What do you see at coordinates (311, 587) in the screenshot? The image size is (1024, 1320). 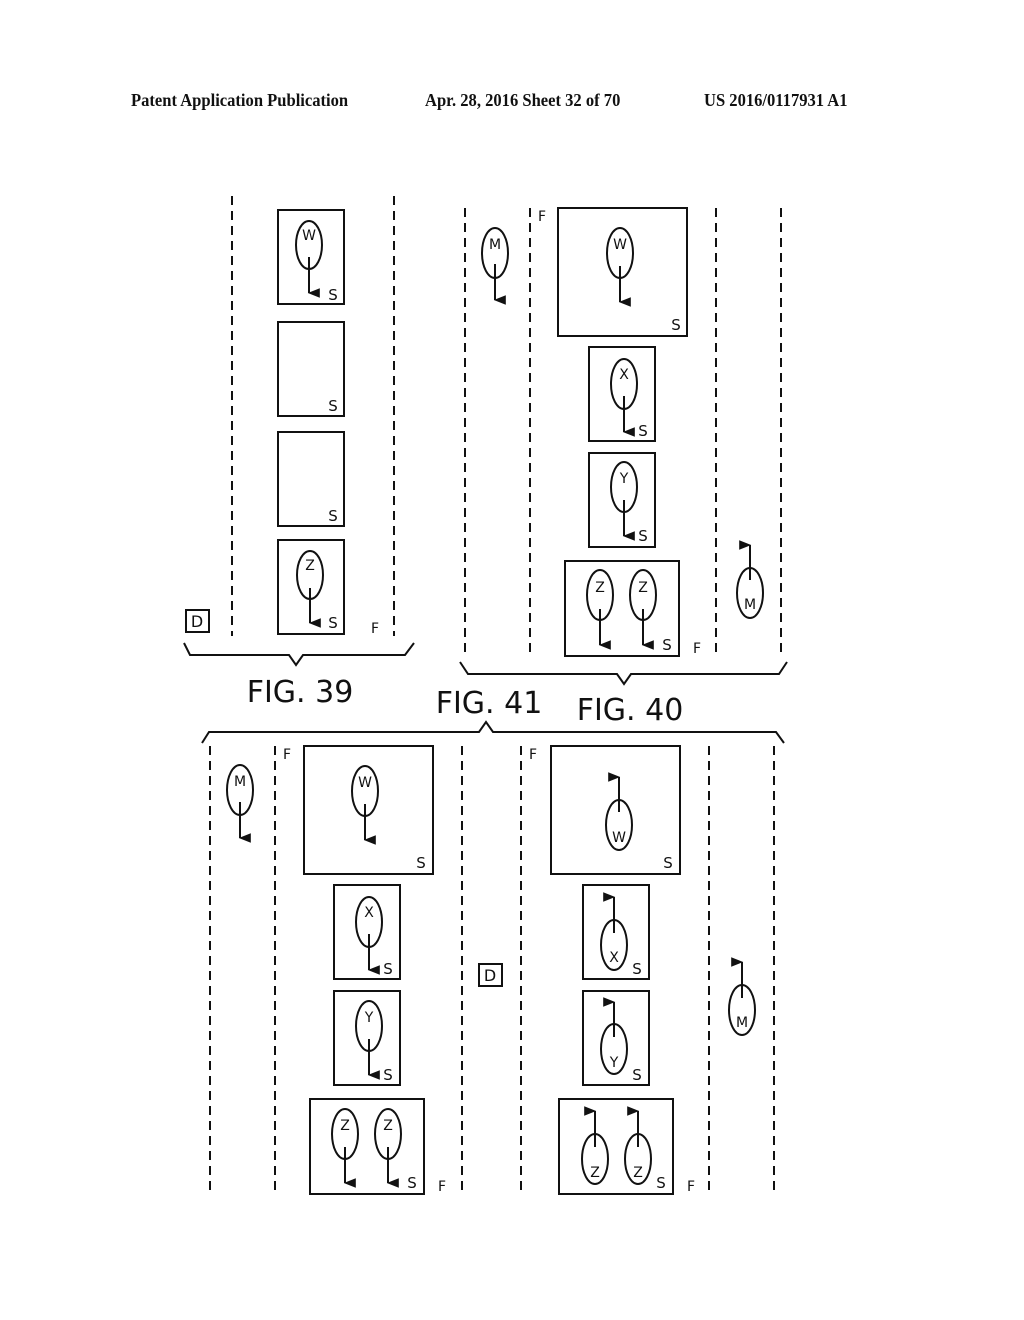 I see `seat-z: Z S` at bounding box center [311, 587].